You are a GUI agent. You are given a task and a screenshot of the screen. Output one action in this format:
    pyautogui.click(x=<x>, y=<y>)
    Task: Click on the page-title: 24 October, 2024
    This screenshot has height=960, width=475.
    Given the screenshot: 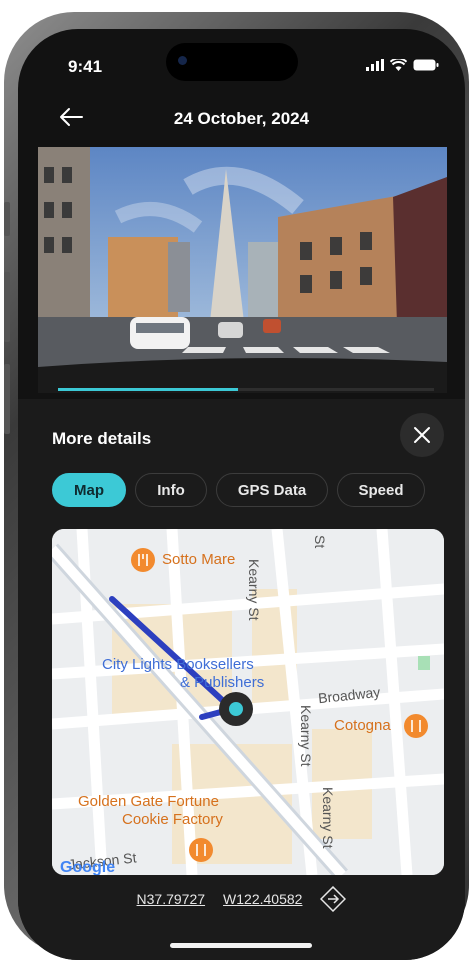 What is the action you would take?
    pyautogui.click(x=241, y=118)
    